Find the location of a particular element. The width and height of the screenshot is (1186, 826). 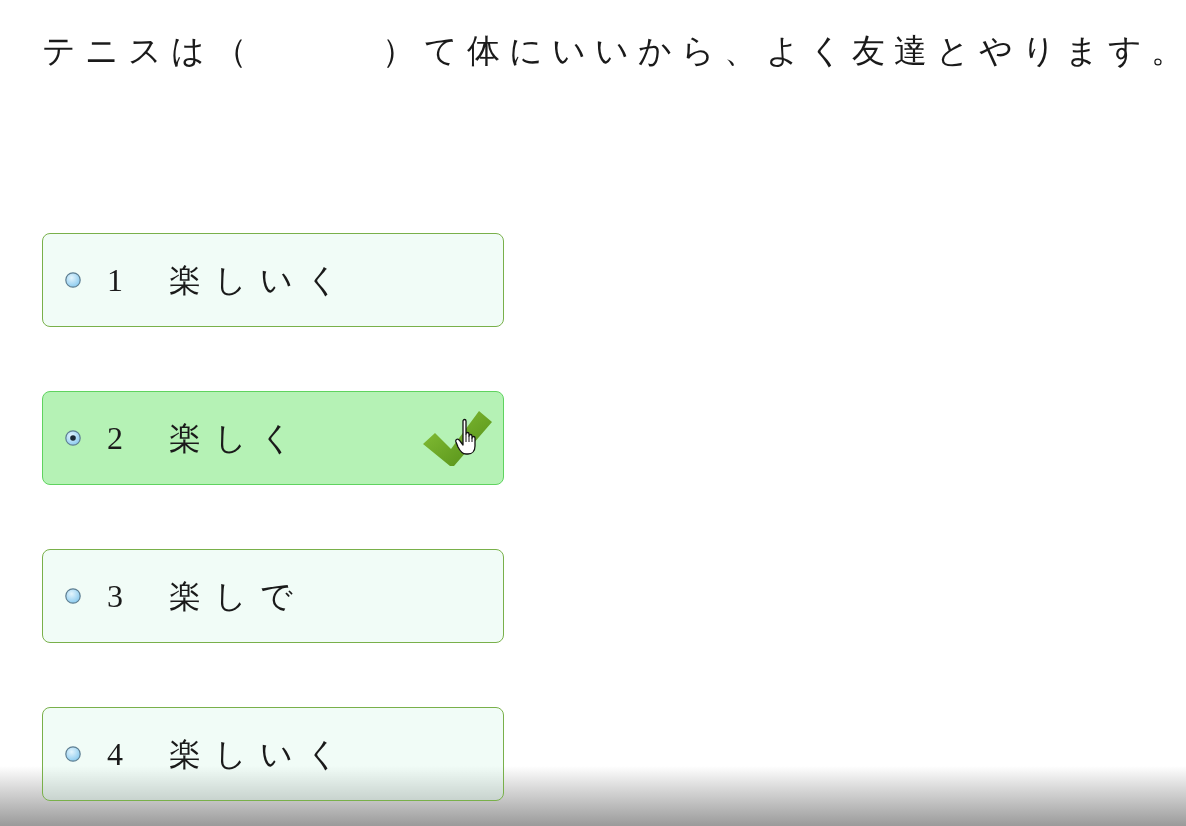

option-number: 4 is located at coordinates (115, 754).